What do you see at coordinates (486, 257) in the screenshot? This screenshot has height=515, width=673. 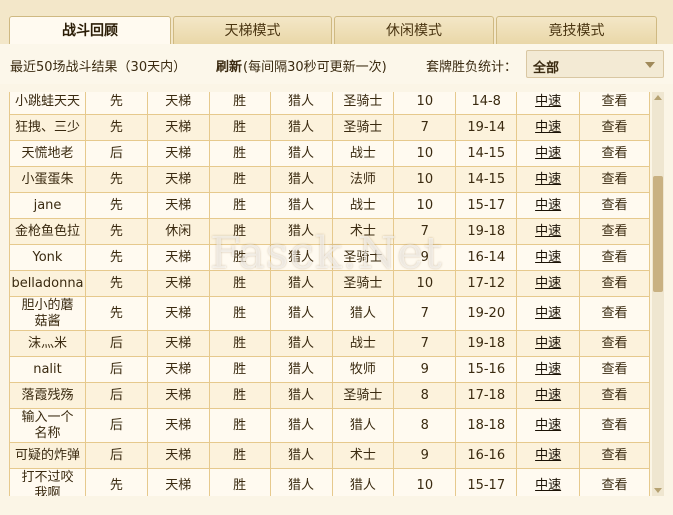 I see `cell-score: 16-14` at bounding box center [486, 257].